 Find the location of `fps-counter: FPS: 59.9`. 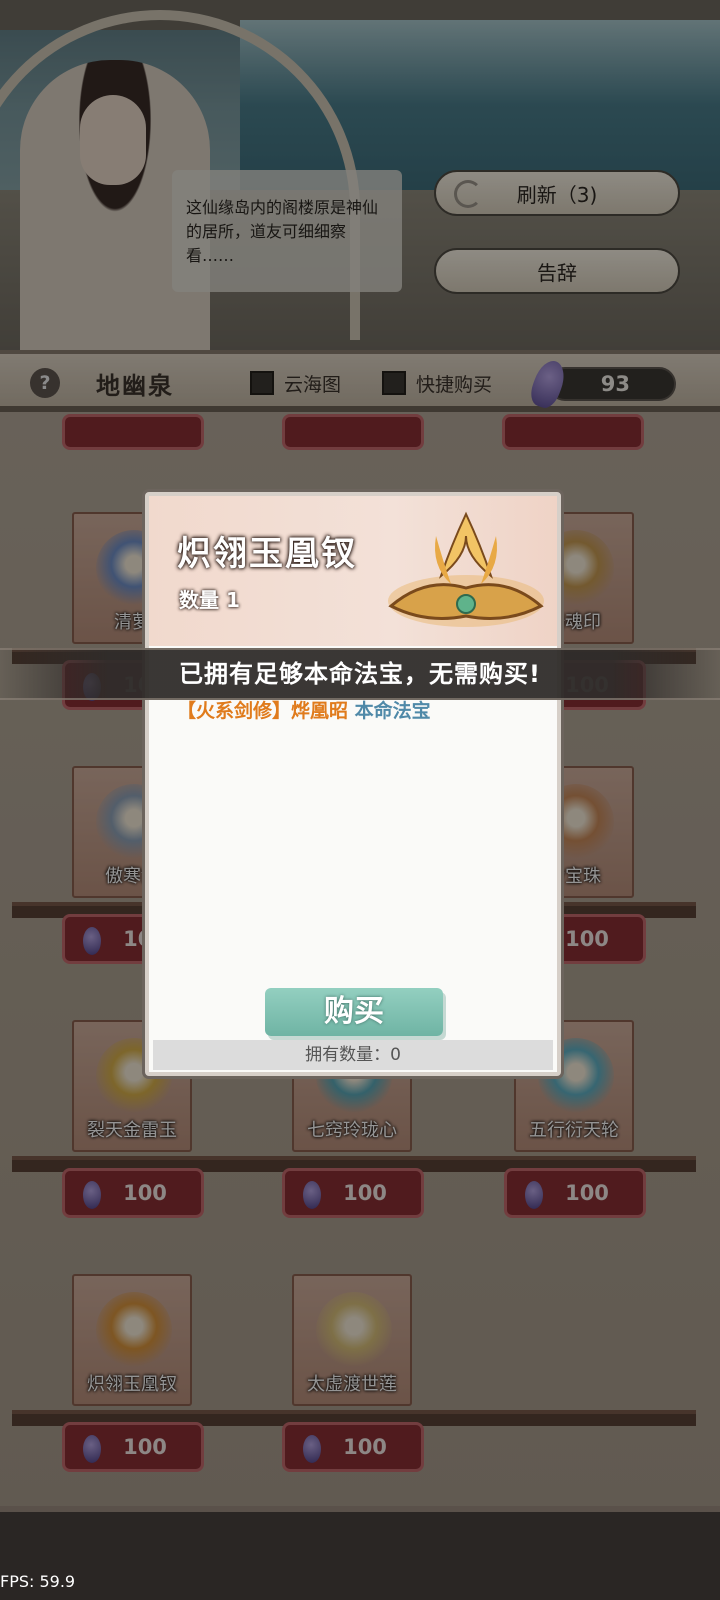

fps-counter: FPS: 59.9 is located at coordinates (38, 1581).